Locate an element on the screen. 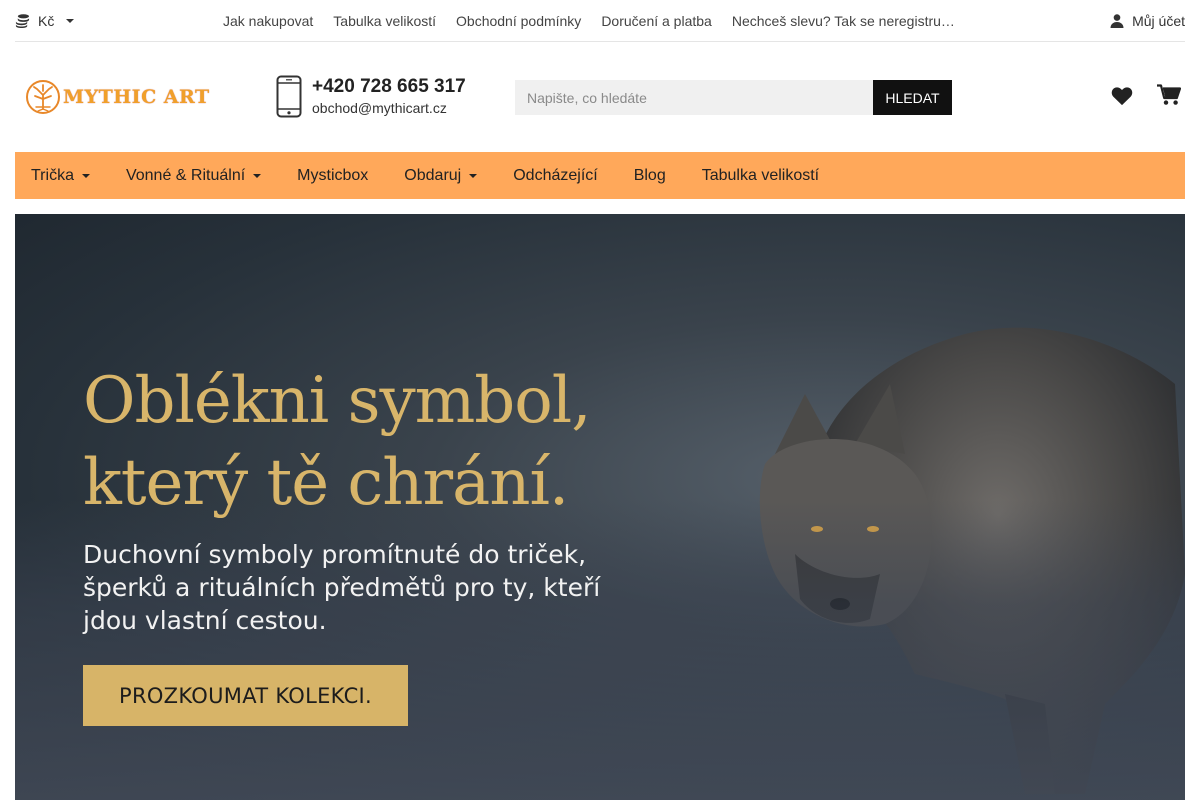  nav-item-mysticbox: Mysticbox is located at coordinates (332, 176).